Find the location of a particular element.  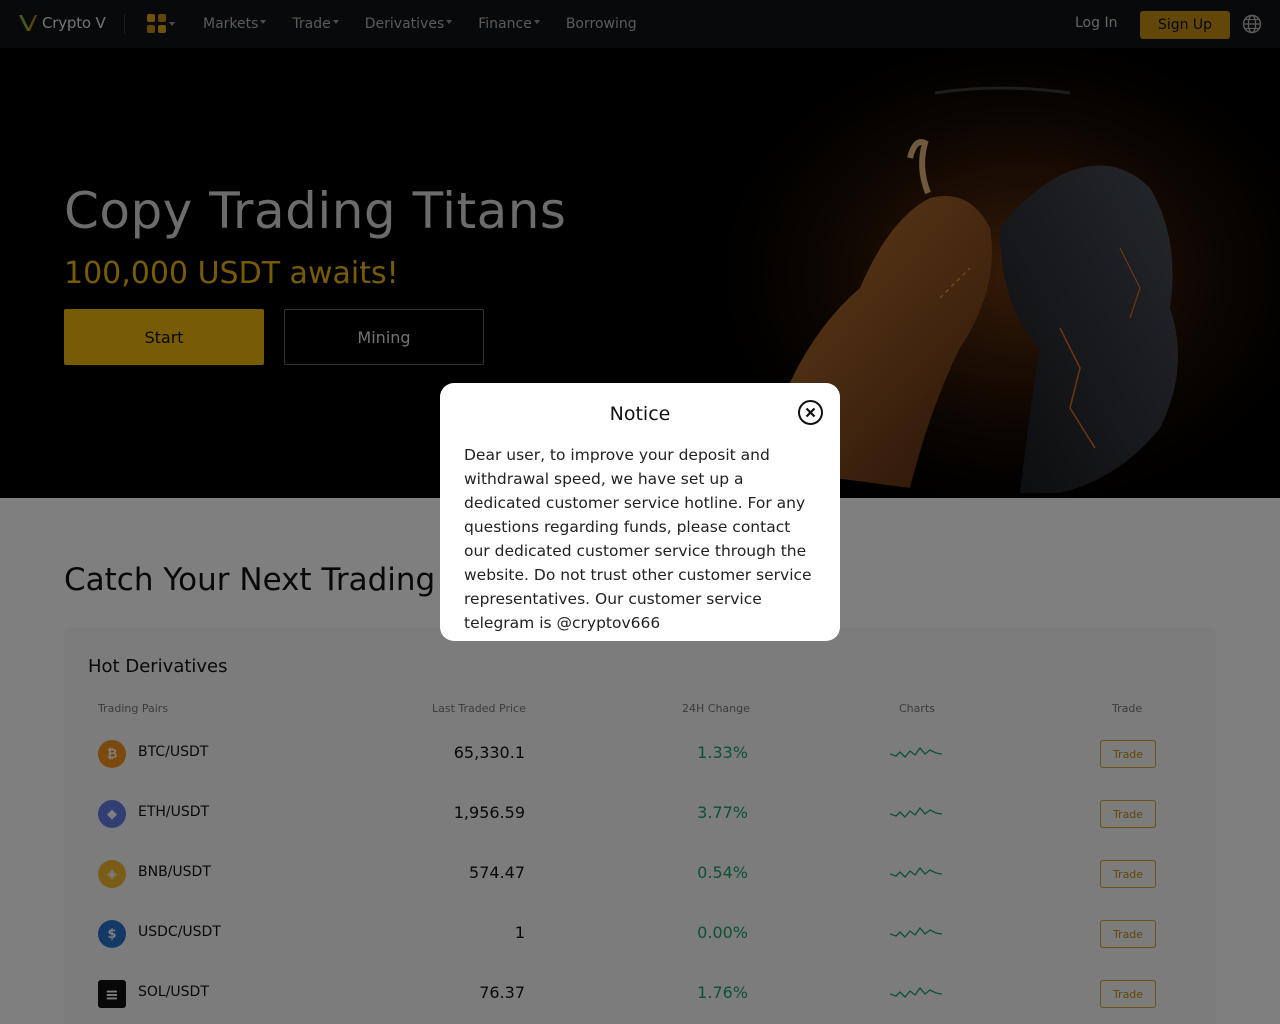

close-icon is located at coordinates (810, 412).